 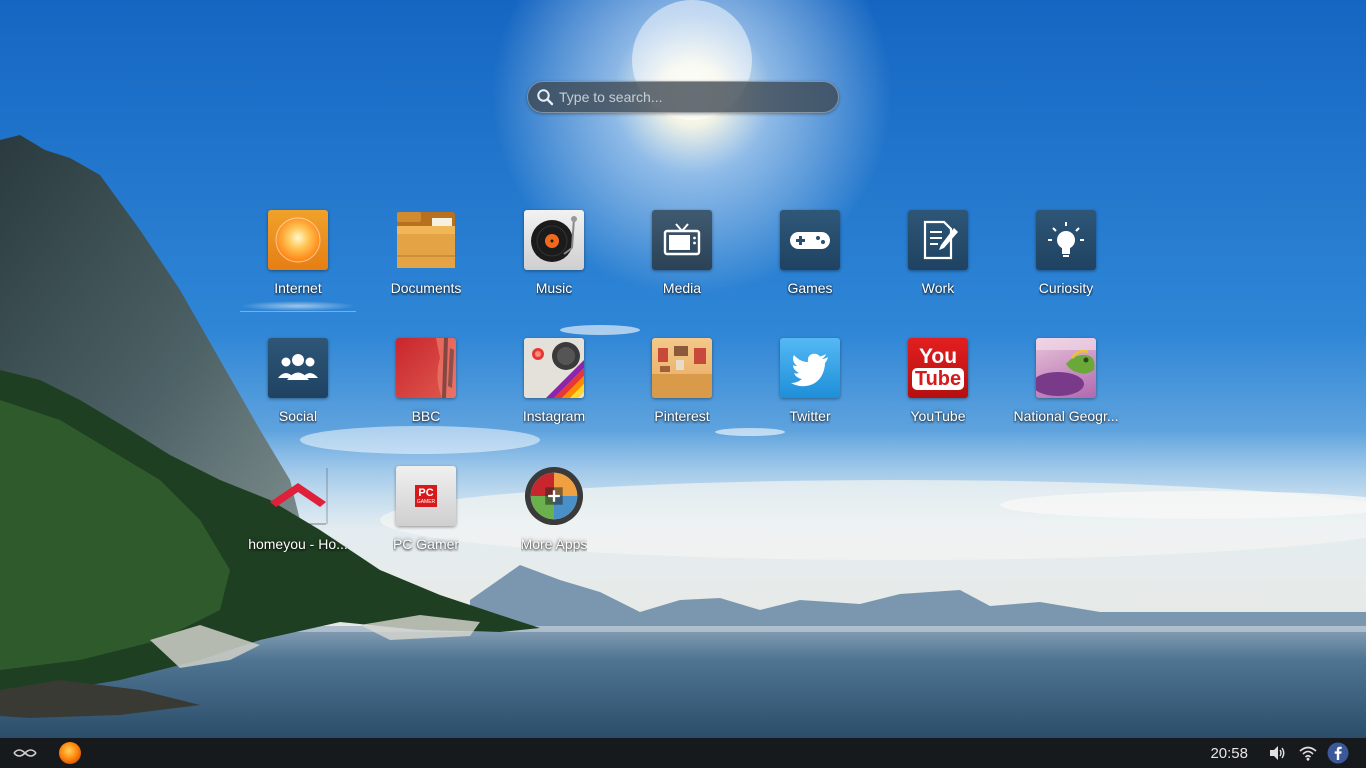 What do you see at coordinates (426, 288) in the screenshot?
I see `app-label: Documents` at bounding box center [426, 288].